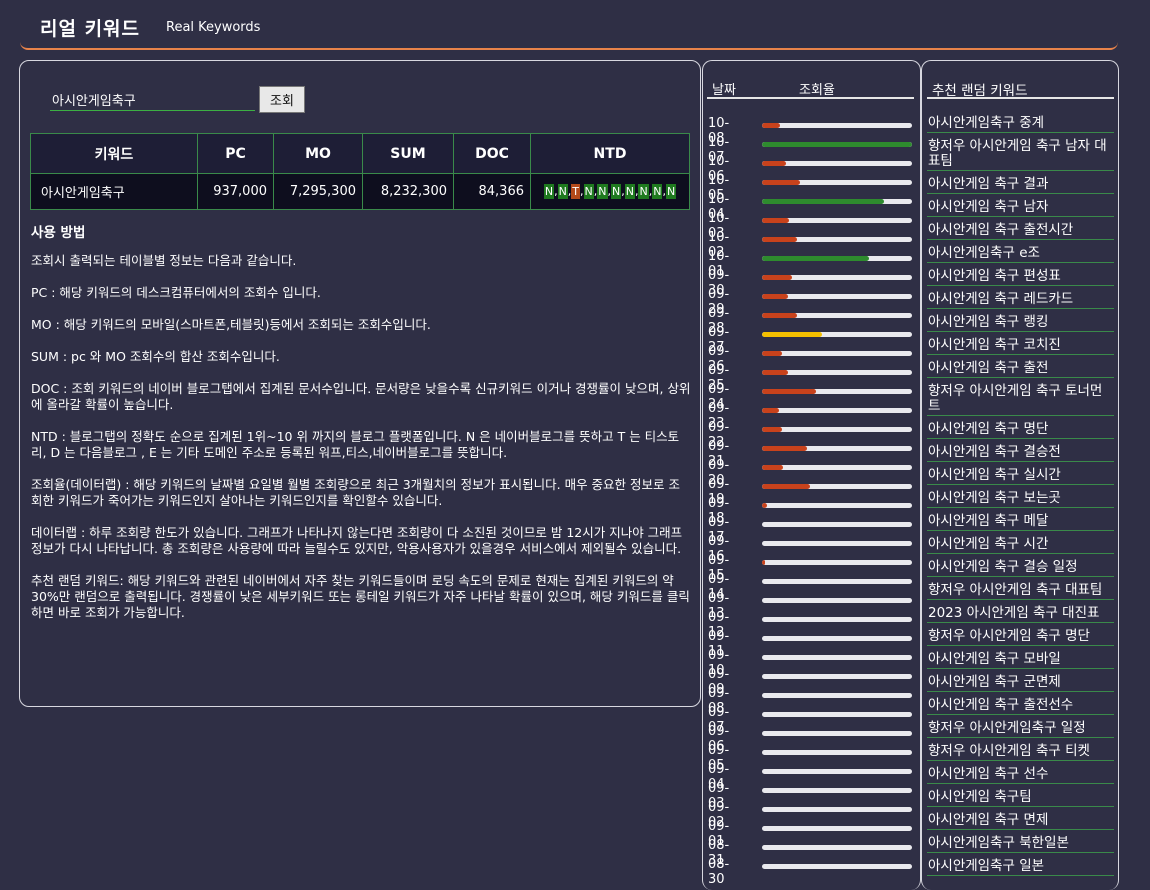 The height and width of the screenshot is (890, 1150). I want to click on recommended-keyword-link: 아시안게임 축구 군면제, so click(1020, 683).